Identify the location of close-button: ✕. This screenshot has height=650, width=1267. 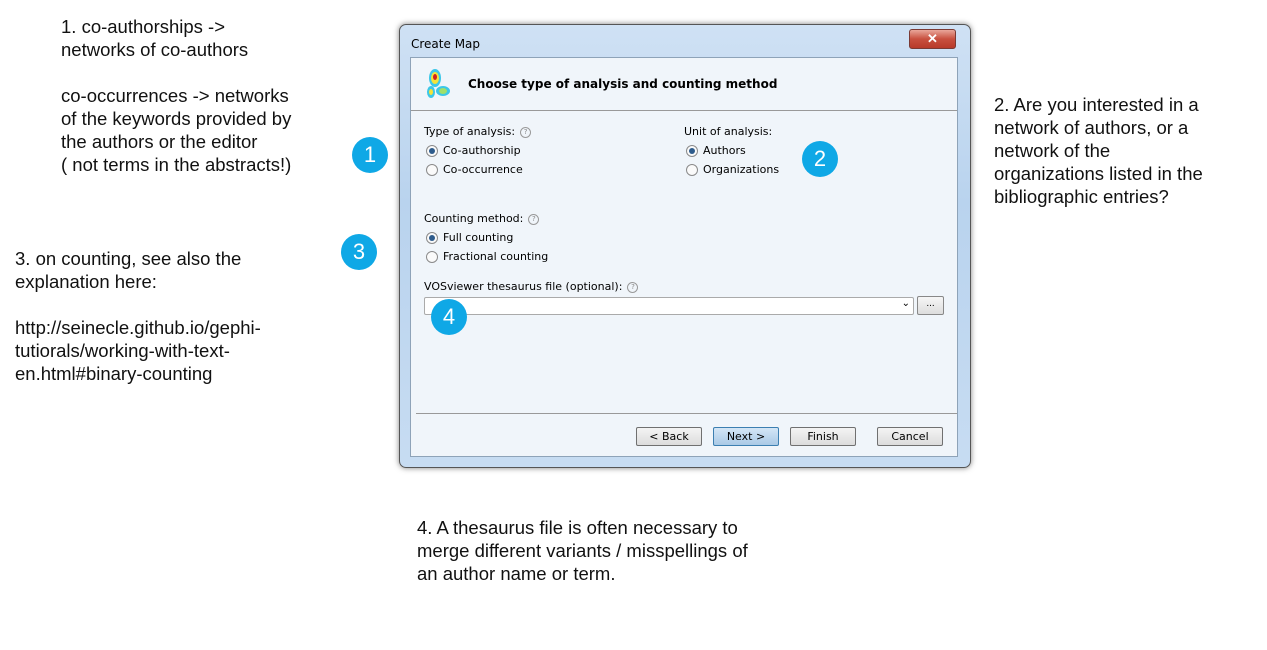
(932, 39).